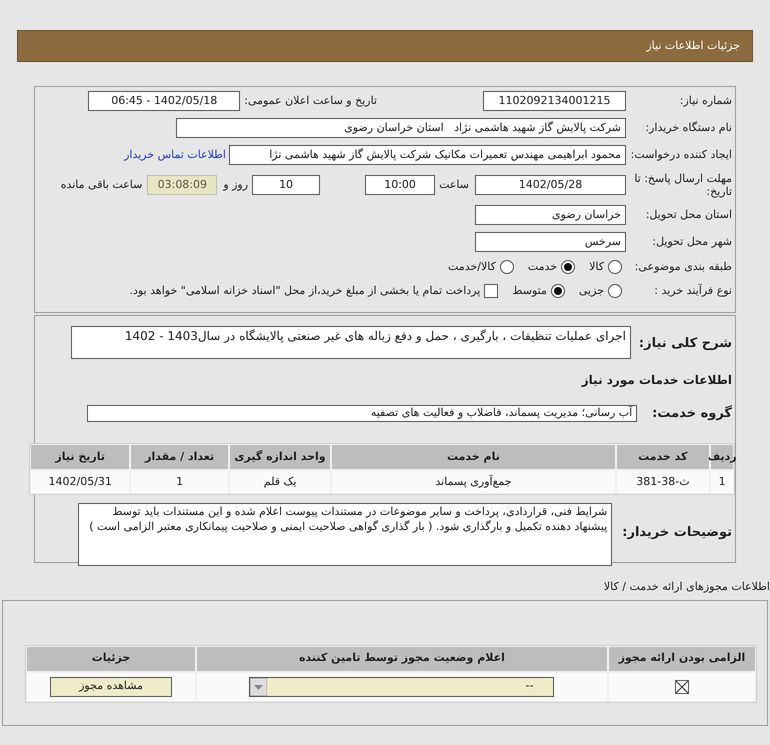  I want to click on field-label: روز و, so click(235, 184).